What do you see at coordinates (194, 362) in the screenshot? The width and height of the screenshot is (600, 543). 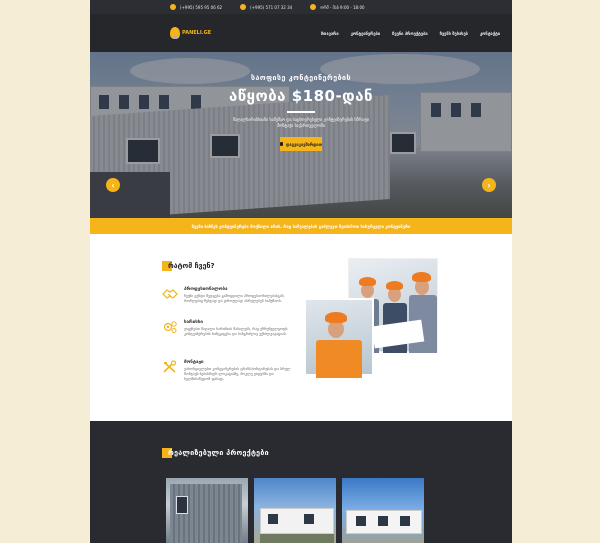 I see `feature-title: მონტაჟი` at bounding box center [194, 362].